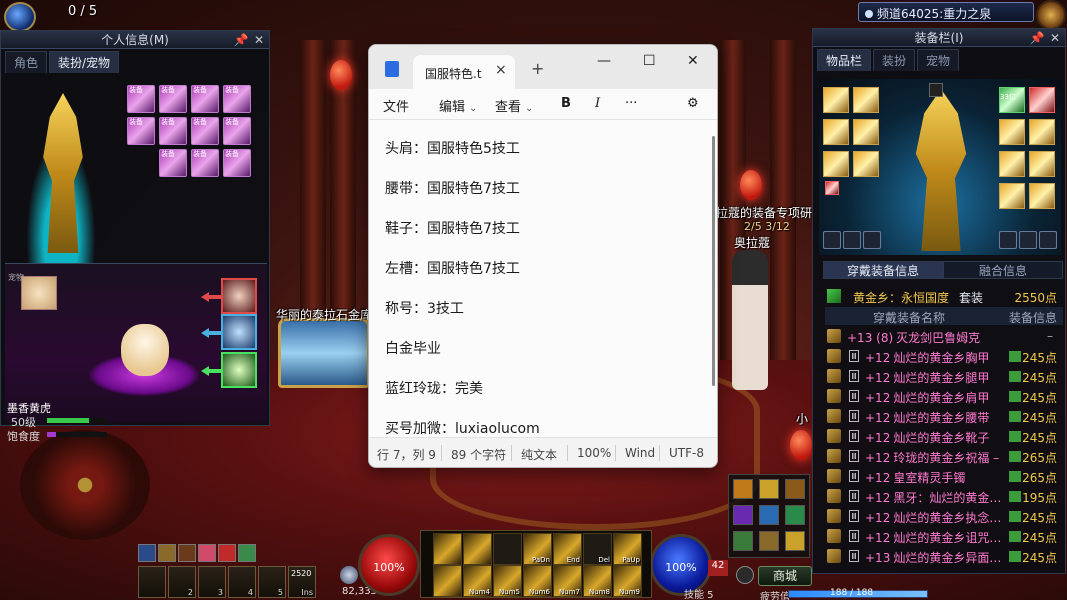 This screenshot has width=1067, height=600. Describe the element at coordinates (938, 60) in the screenshot. I see `tab-pet: 宠物` at that location.